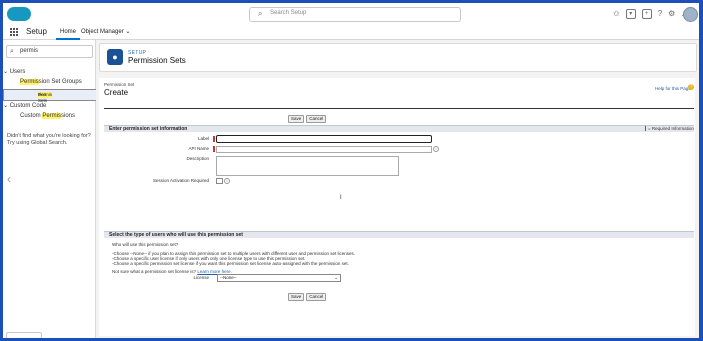 The image size is (703, 341). I want to click on section-title: Enter permission set information, so click(148, 129).